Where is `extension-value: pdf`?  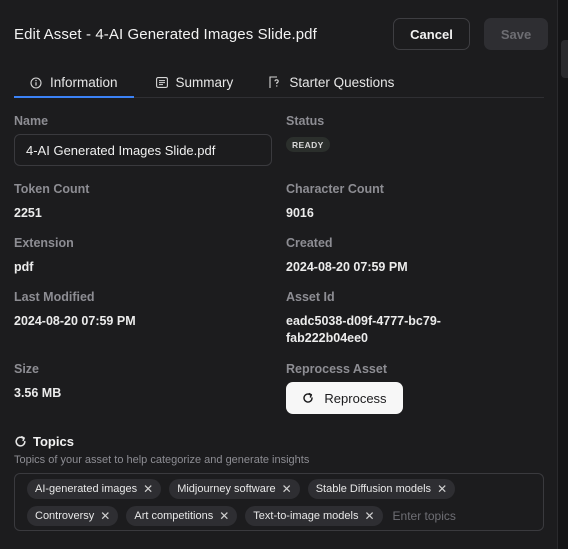 extension-value: pdf is located at coordinates (24, 267).